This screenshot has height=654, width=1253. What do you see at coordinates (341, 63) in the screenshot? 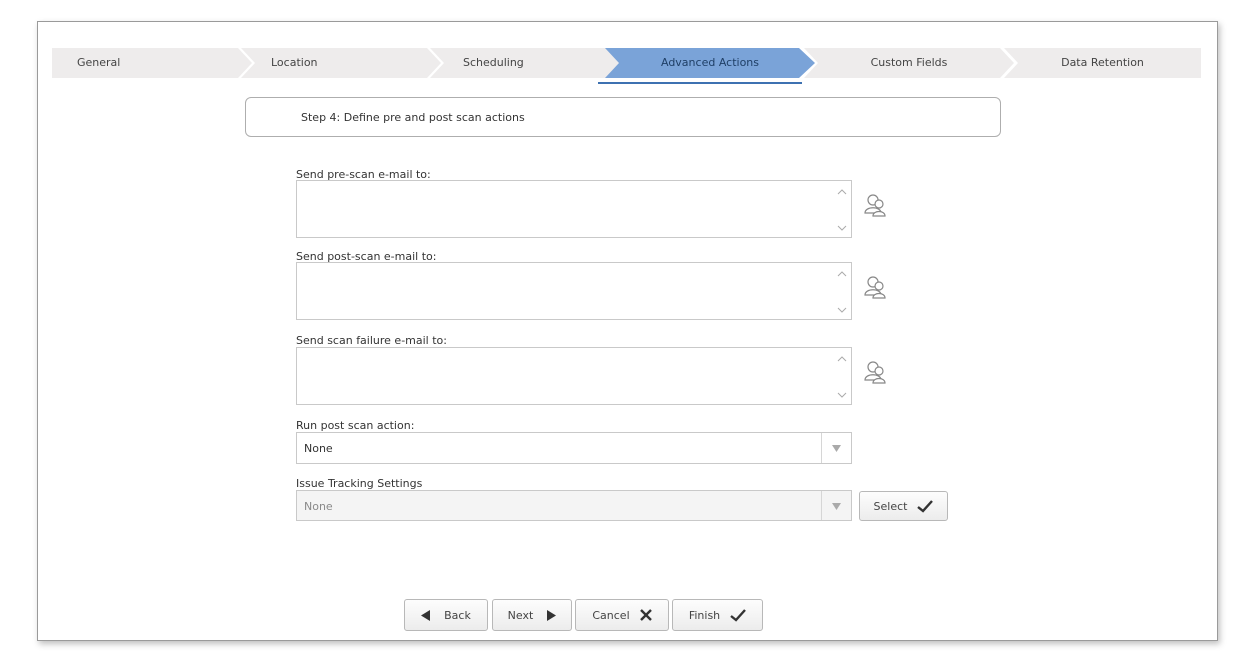
I see `tab-location: Location` at bounding box center [341, 63].